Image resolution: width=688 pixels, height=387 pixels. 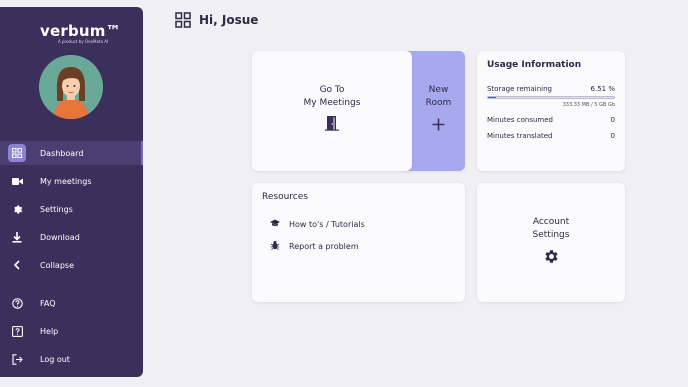 I want to click on resources-title: Resources, so click(x=285, y=197).